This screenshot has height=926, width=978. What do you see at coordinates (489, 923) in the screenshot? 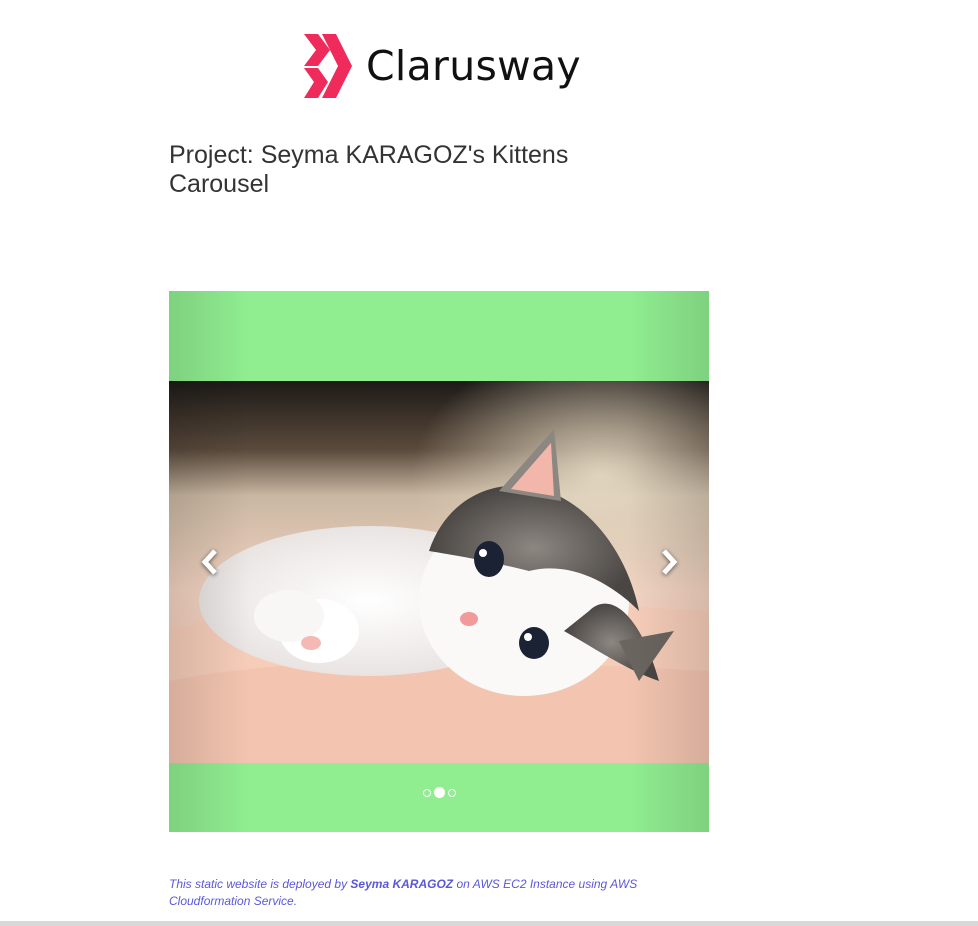
I see `horizontal-scrollbar` at bounding box center [489, 923].